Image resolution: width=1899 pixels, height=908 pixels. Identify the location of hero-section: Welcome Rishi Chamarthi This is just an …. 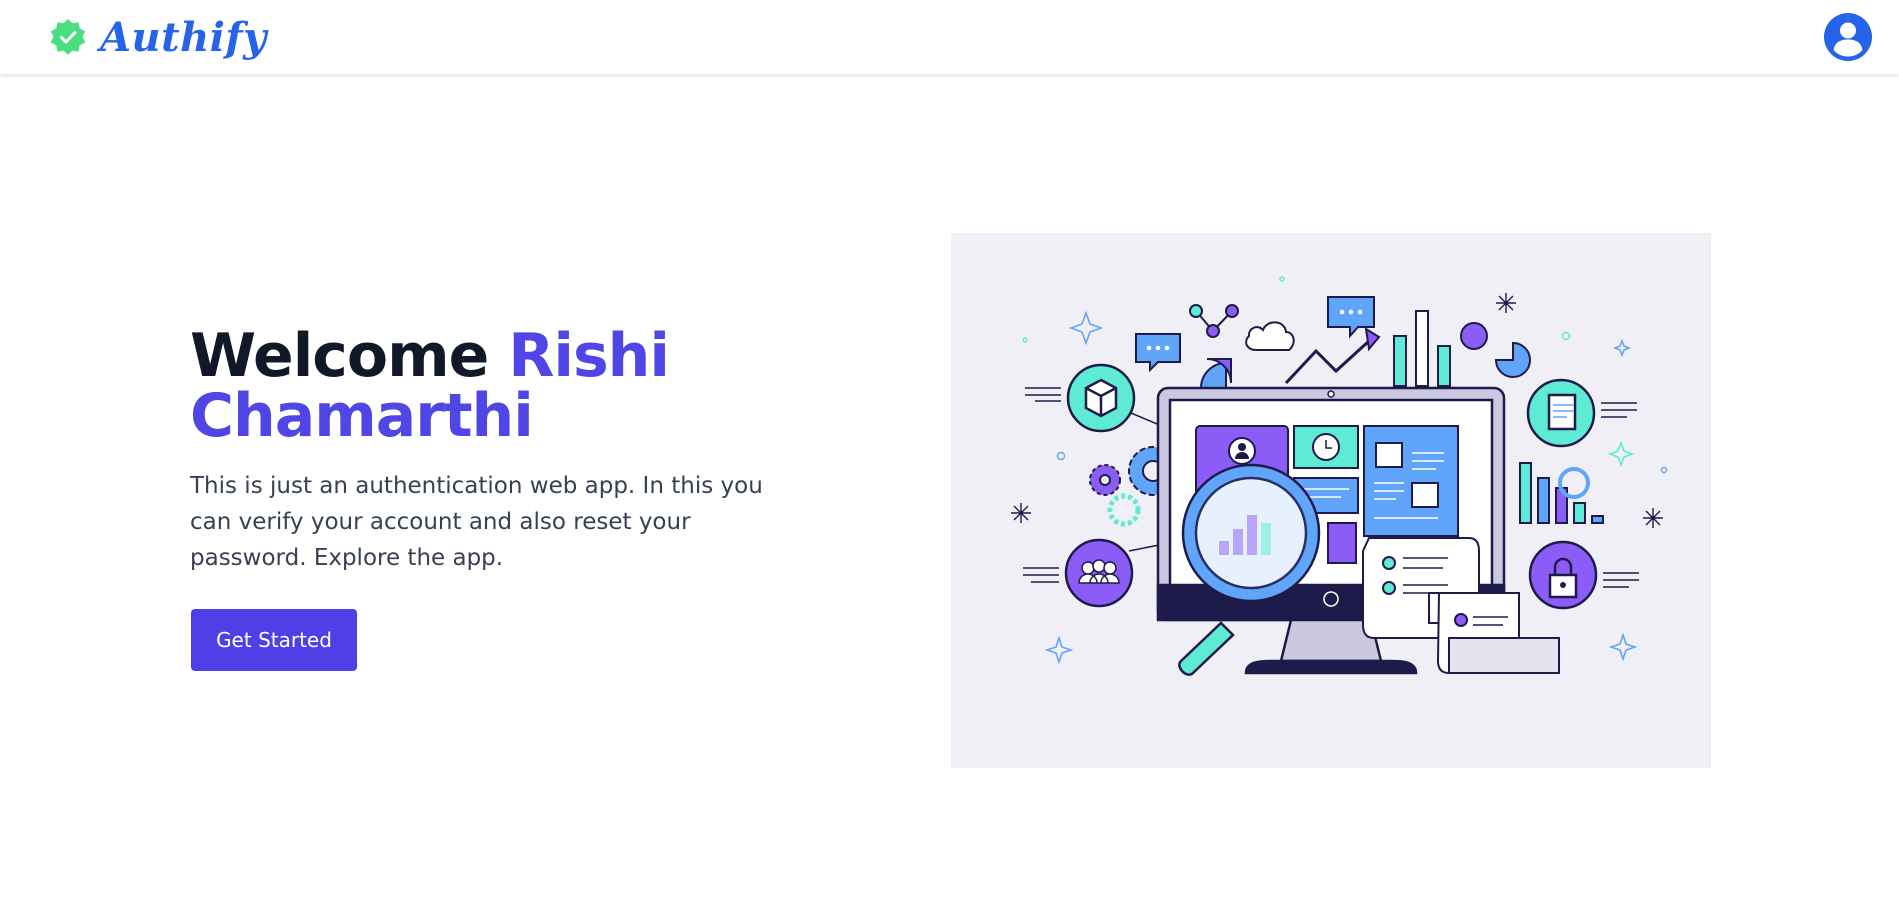
(510, 451).